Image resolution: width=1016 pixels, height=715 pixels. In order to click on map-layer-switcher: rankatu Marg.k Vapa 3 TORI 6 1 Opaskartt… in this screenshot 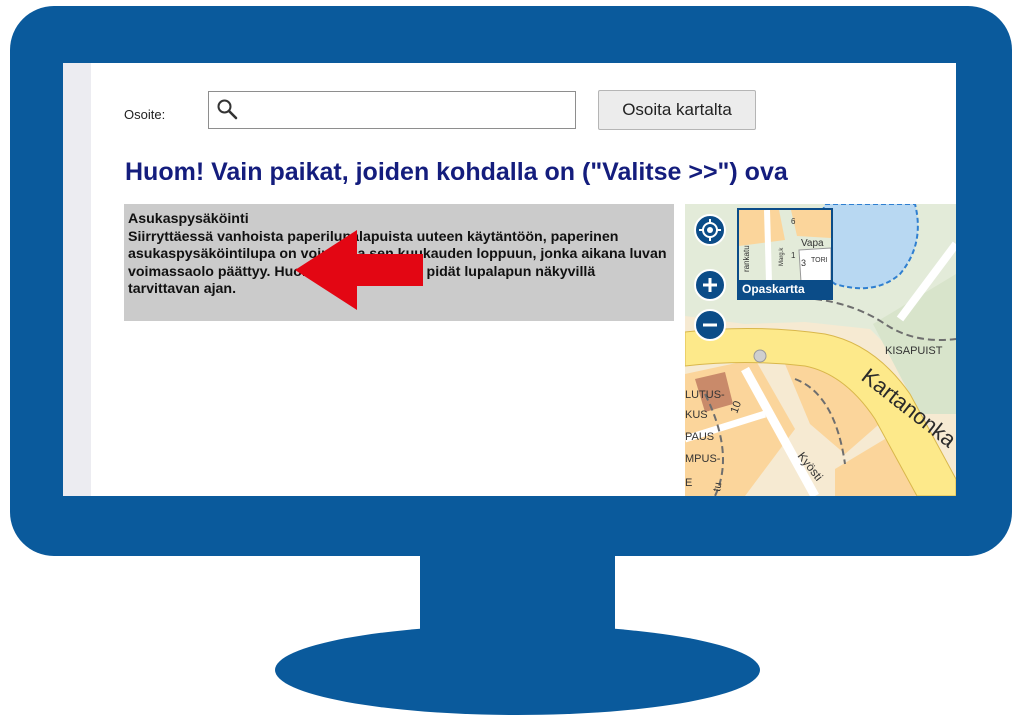, I will do `click(785, 254)`.